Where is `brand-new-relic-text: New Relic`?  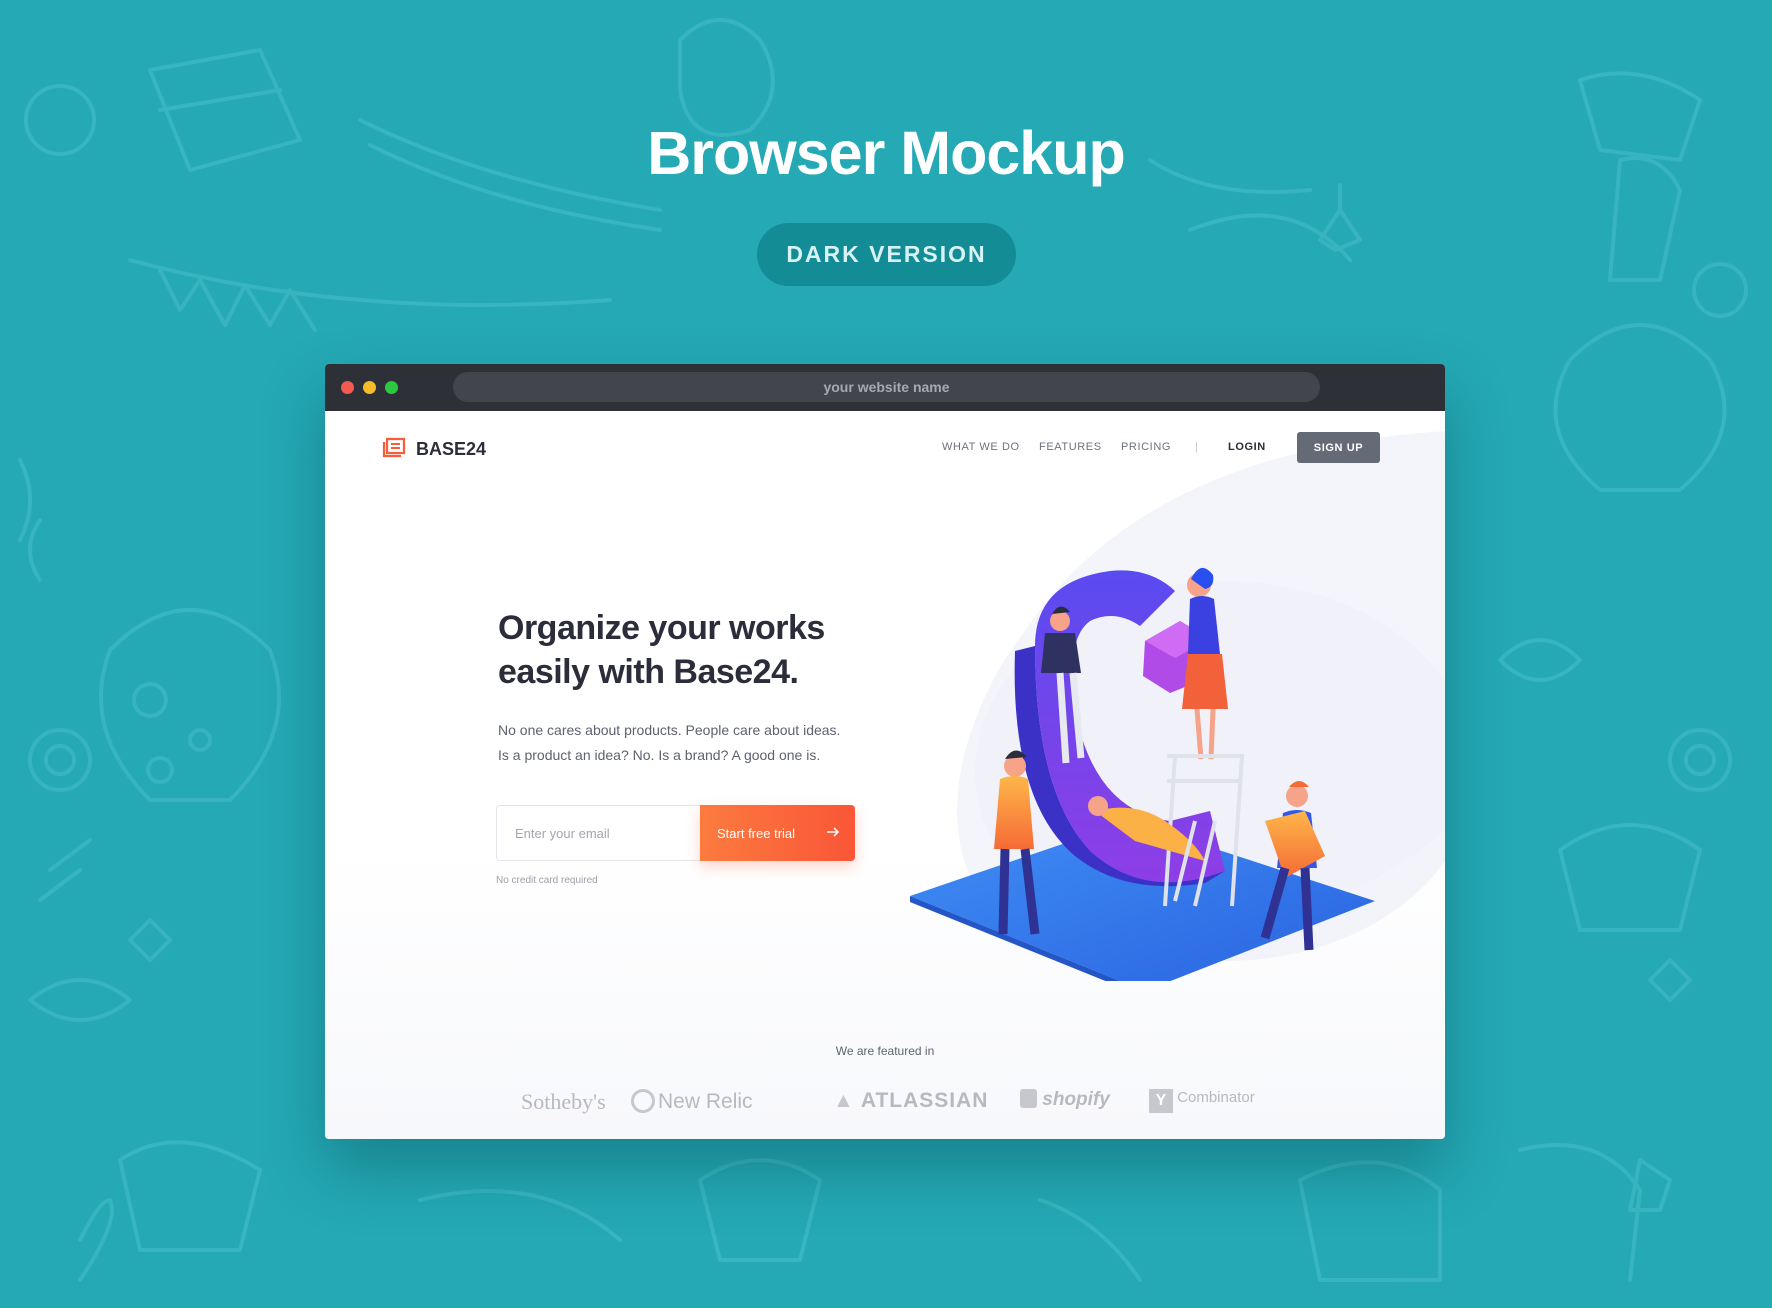
brand-new-relic-text: New Relic is located at coordinates (705, 1101).